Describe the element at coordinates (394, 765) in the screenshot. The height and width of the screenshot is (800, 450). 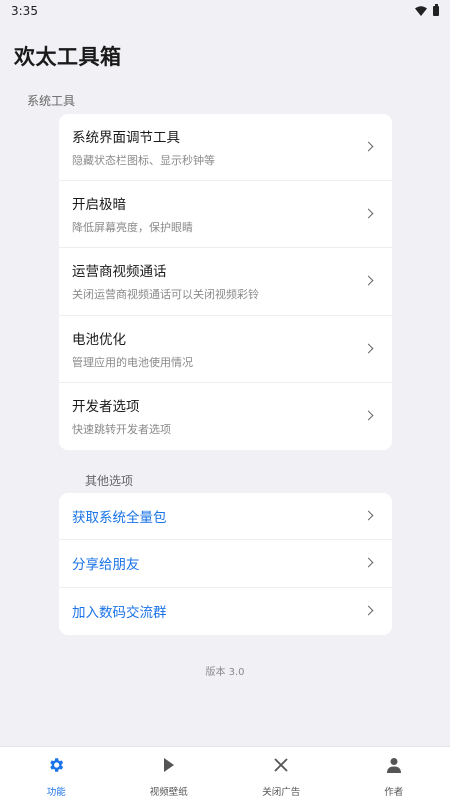
I see `person-icon` at that location.